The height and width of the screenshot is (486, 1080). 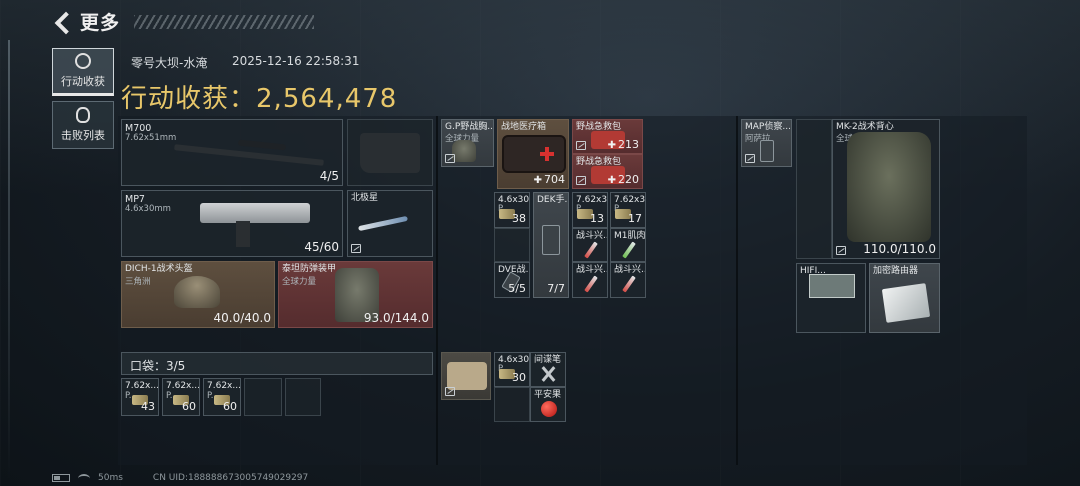 I want to click on inventory-item: MK-2战术背心 全球力量 110.0/110.0, so click(x=886, y=189).